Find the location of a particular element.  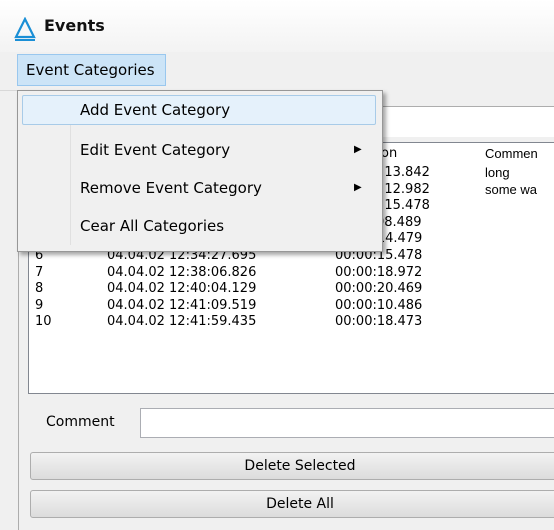

delete-selected-button: Delete Selected is located at coordinates (292, 466).